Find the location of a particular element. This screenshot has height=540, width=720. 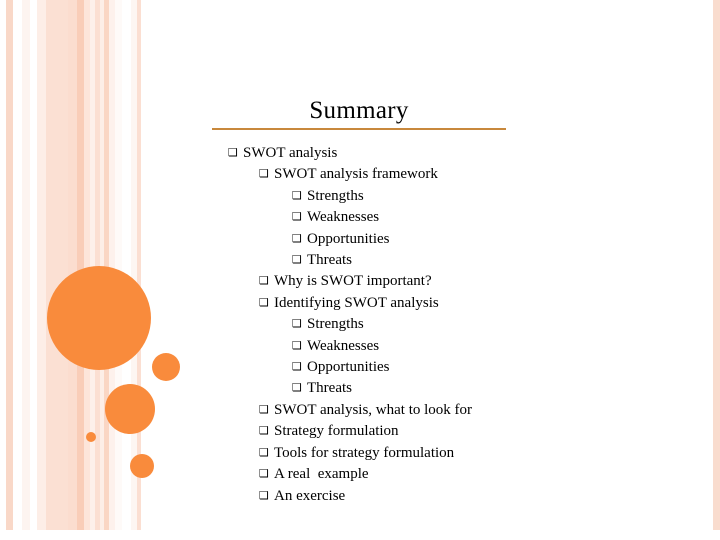

list-item: ❑ Why is SWOT important? is located at coordinates (463, 281).